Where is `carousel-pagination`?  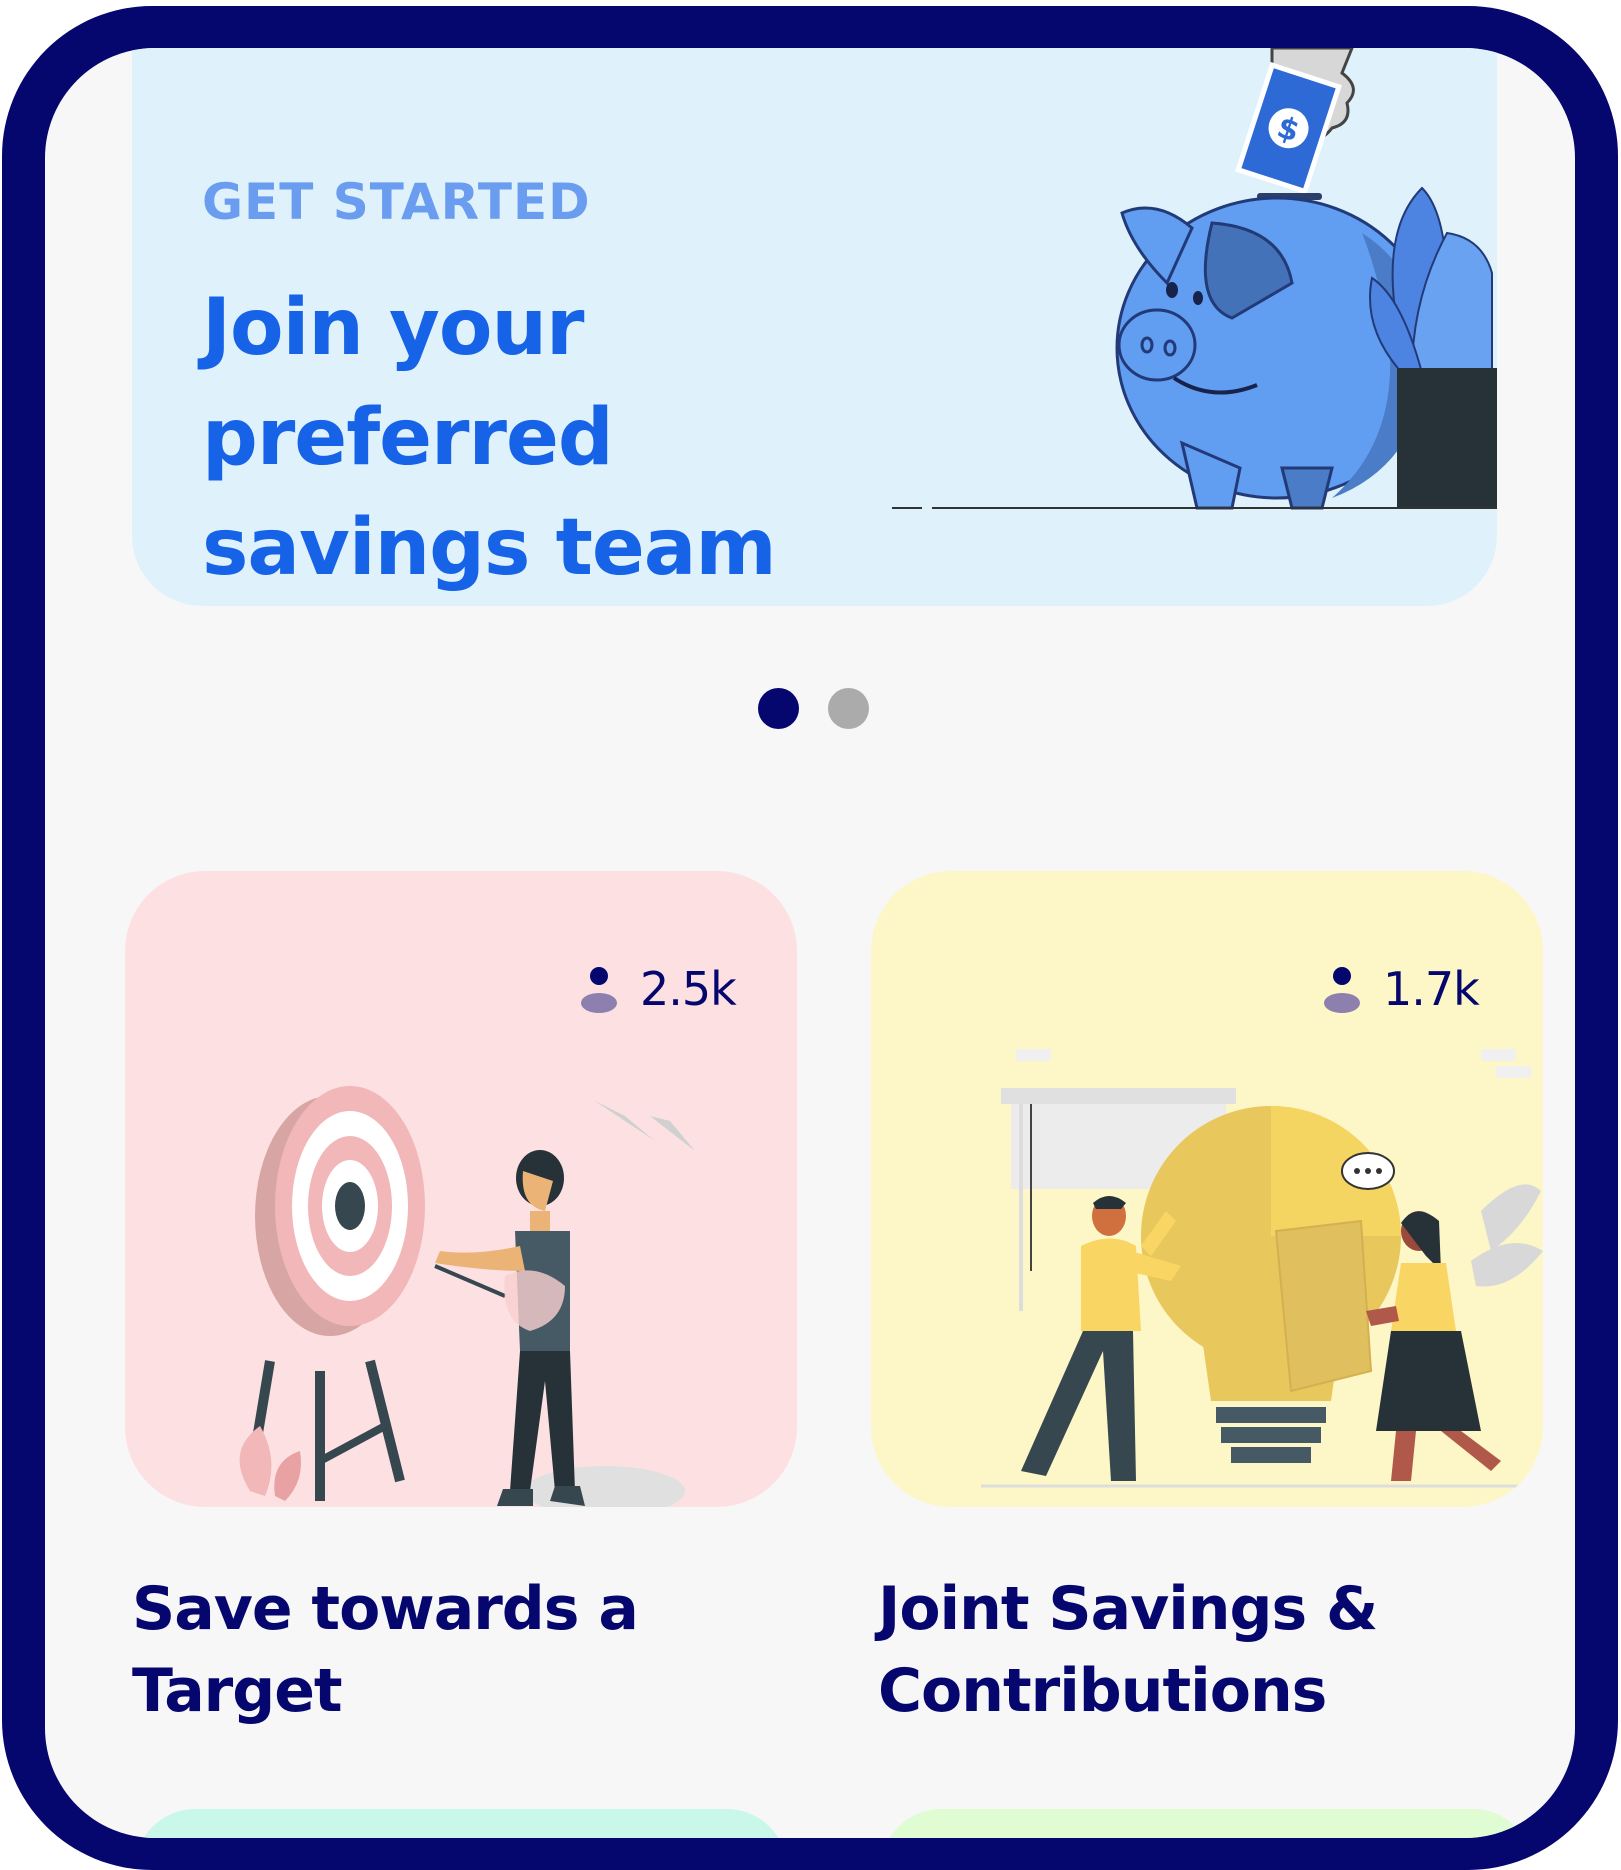
carousel-pagination is located at coordinates (810, 710).